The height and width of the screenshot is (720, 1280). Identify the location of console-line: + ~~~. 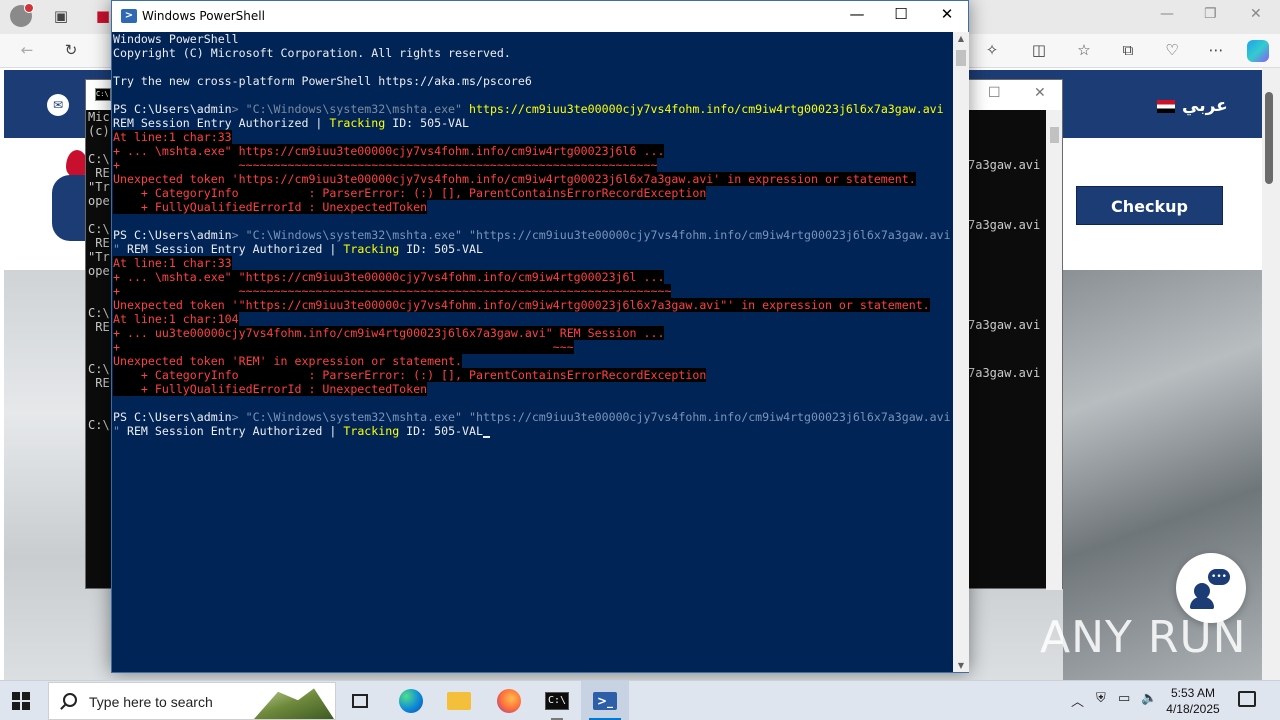
(532, 347).